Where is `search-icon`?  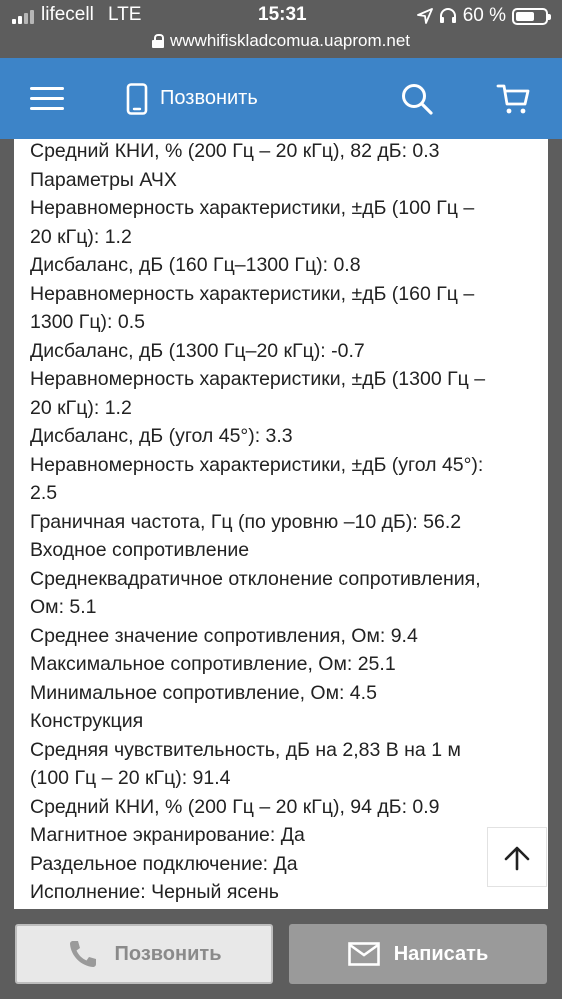 search-icon is located at coordinates (417, 99).